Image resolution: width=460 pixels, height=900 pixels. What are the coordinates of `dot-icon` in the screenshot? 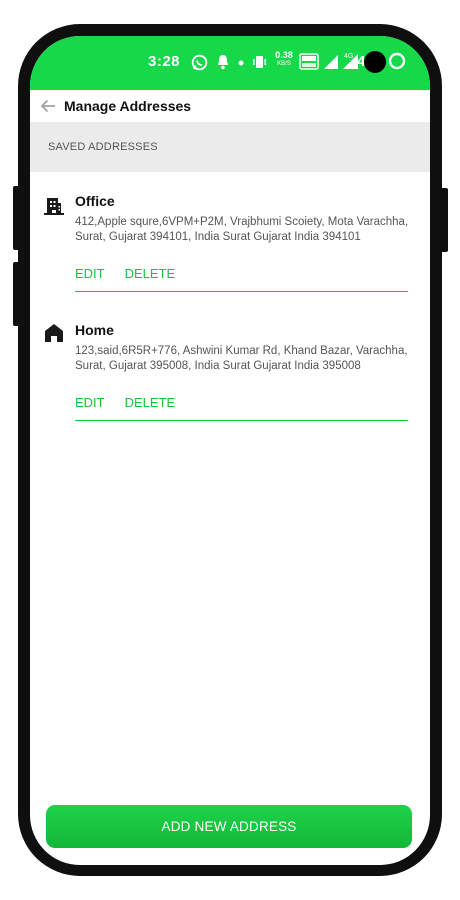 It's located at (241, 63).